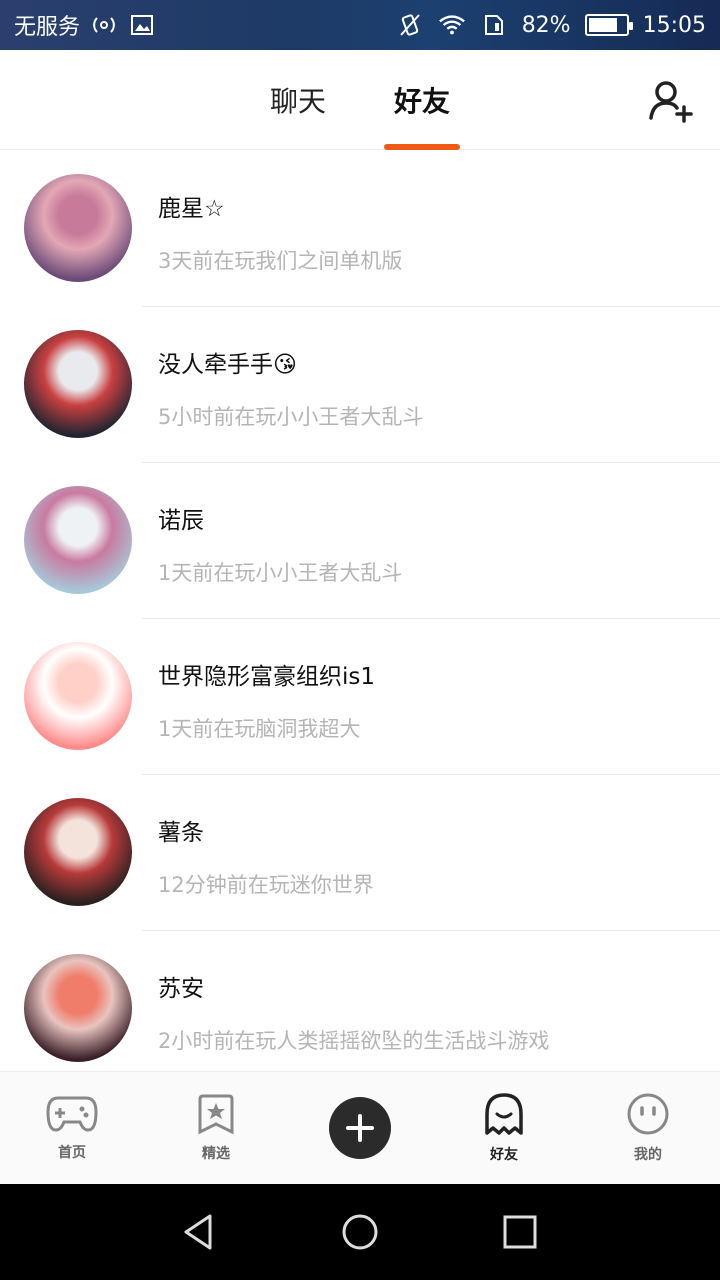 This screenshot has height=1280, width=720. Describe the element at coordinates (280, 573) in the screenshot. I see `friend-status: 1天前在玩小小王者大乱斗` at that location.